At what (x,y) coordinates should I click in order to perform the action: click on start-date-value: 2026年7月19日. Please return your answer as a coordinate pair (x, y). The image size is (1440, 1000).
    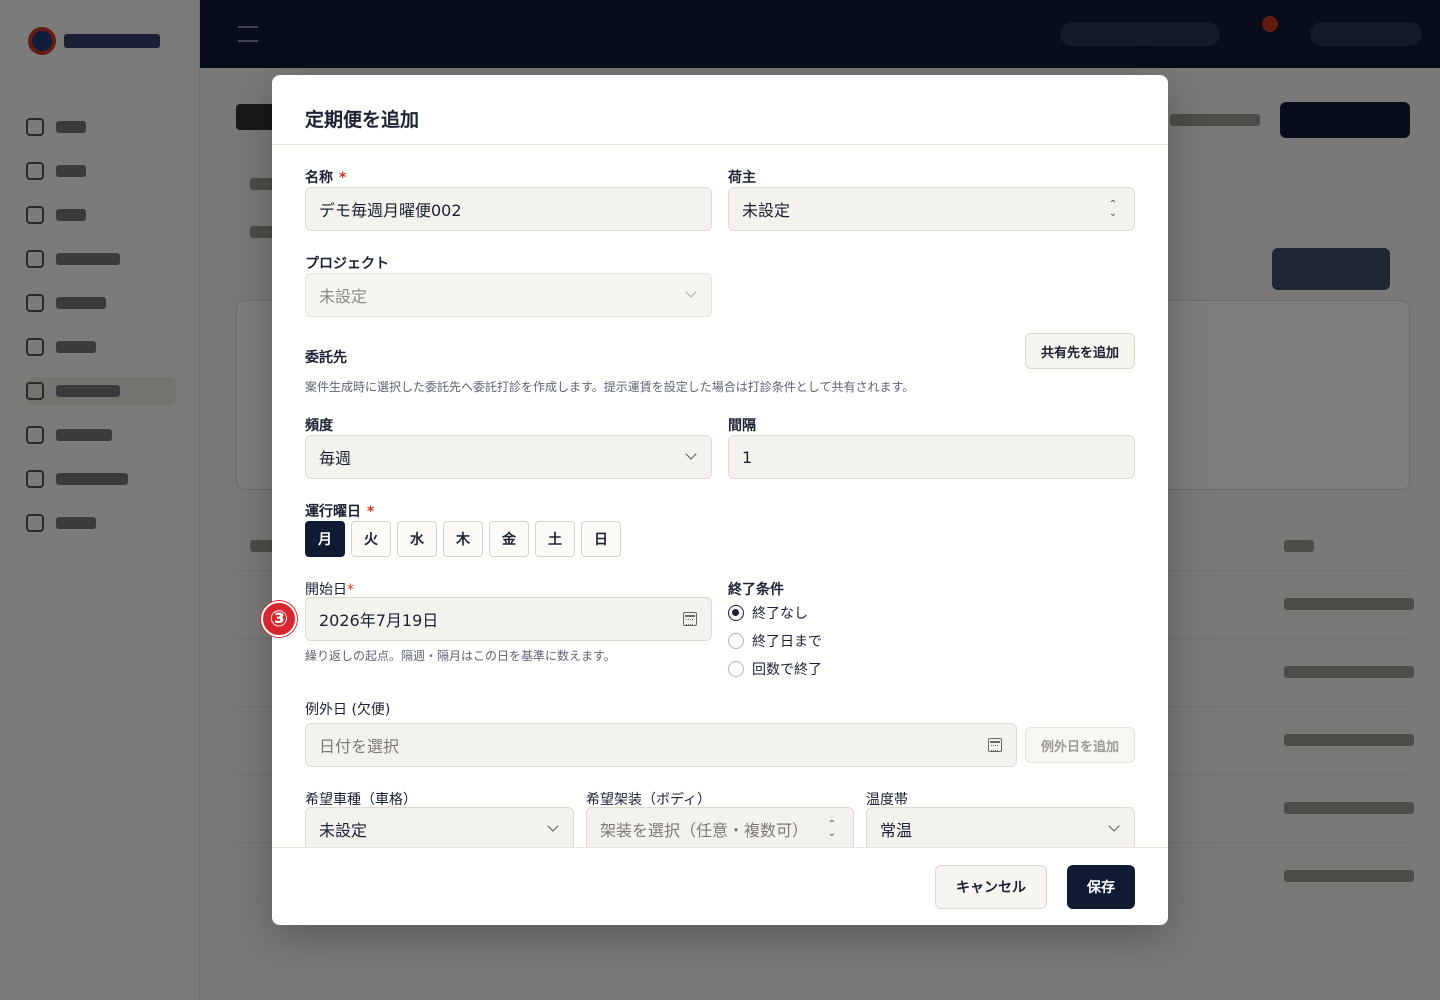
    Looking at the image, I should click on (379, 620).